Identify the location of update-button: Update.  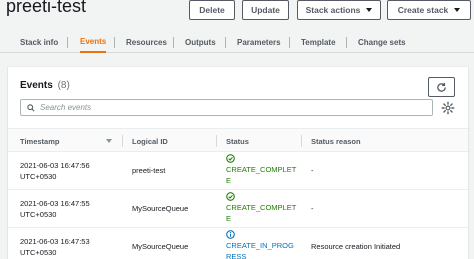
(265, 10).